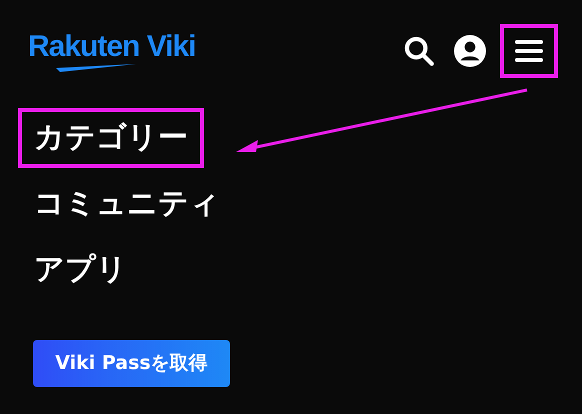  What do you see at coordinates (419, 51) in the screenshot?
I see `search-icon` at bounding box center [419, 51].